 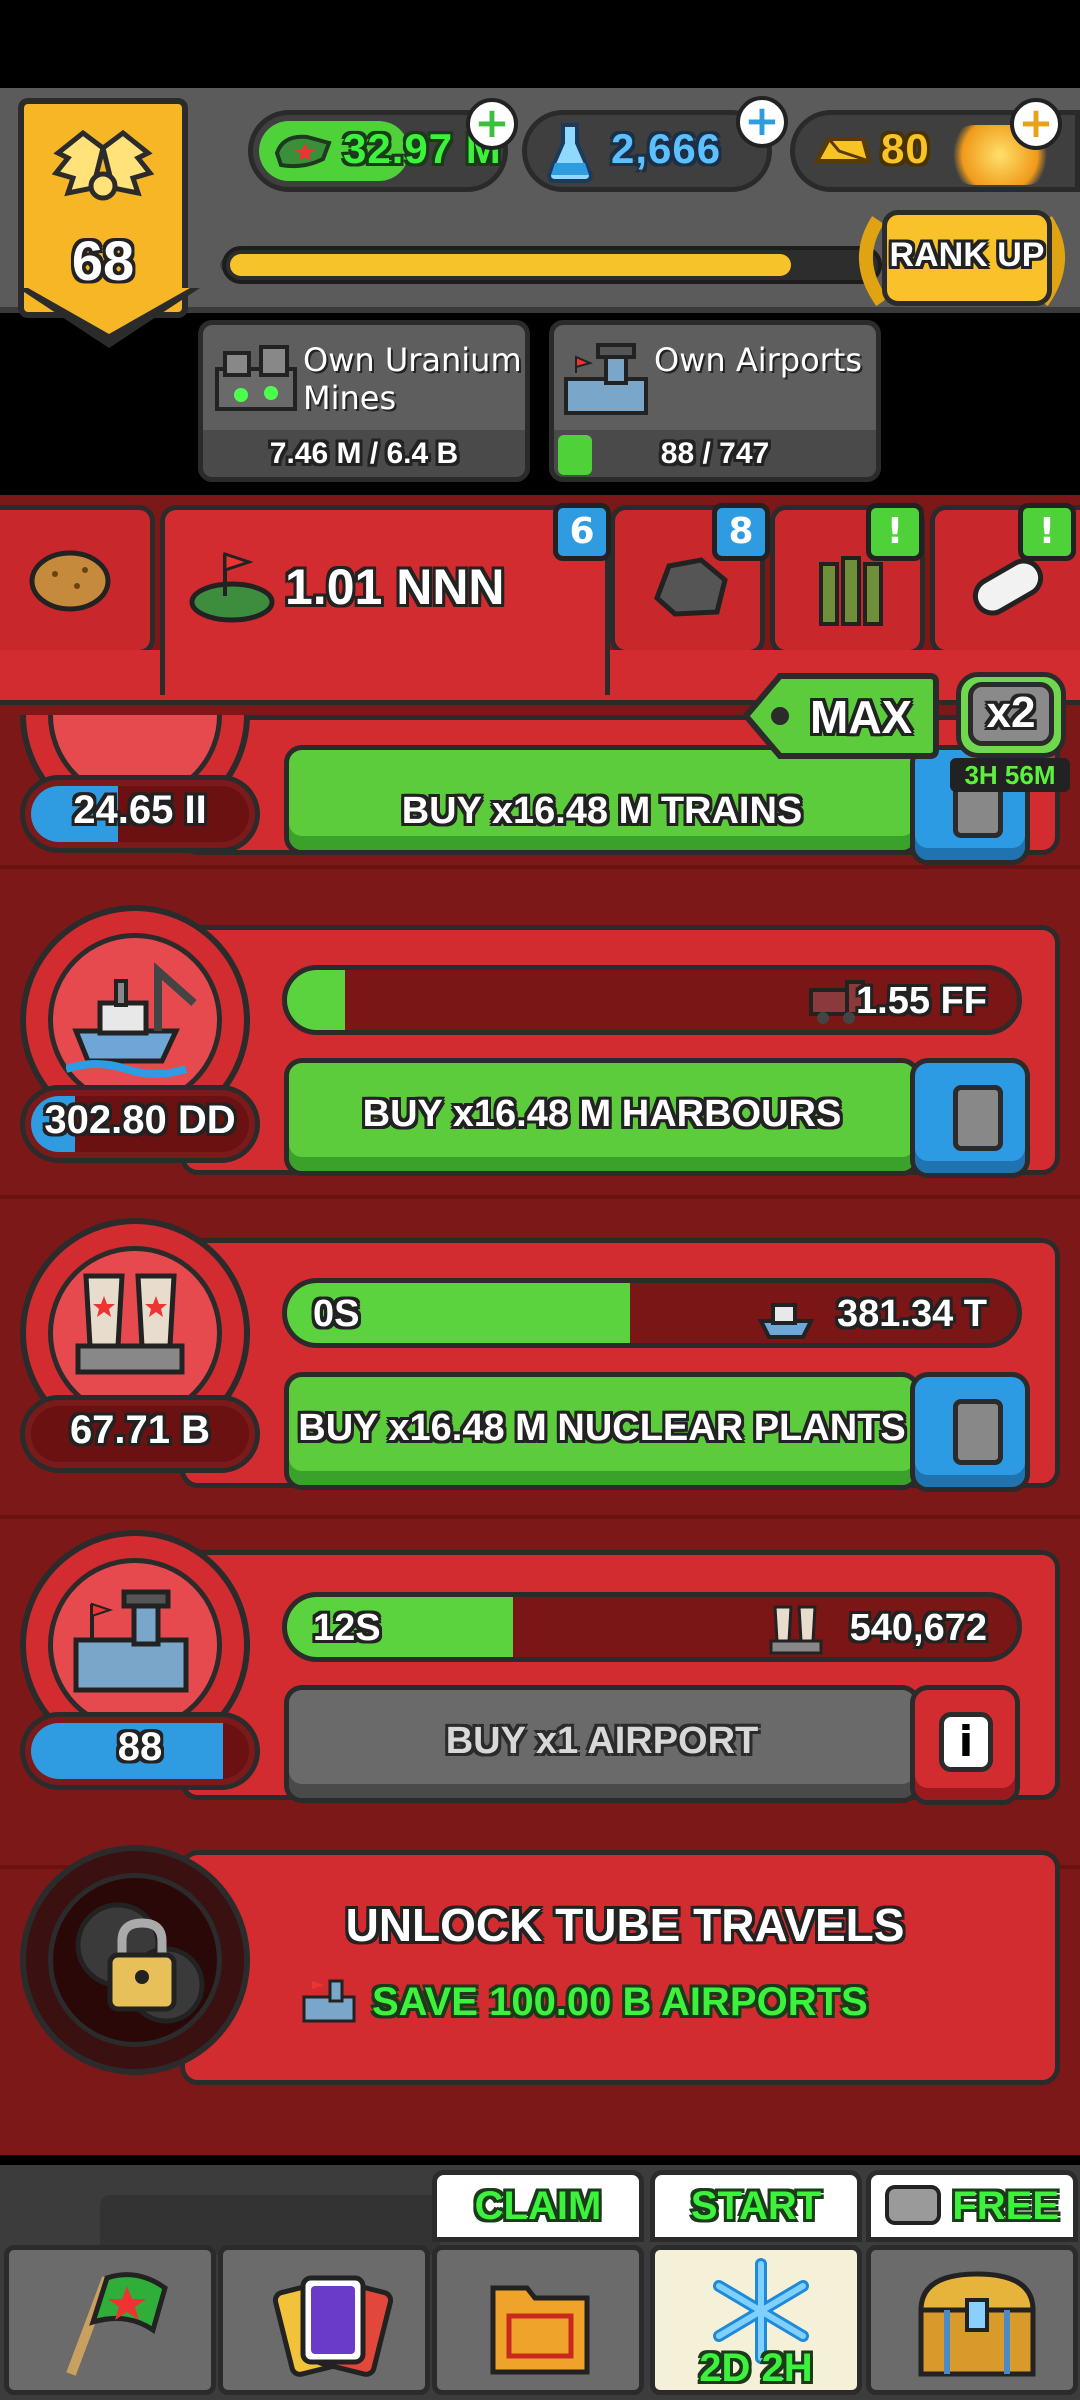 I want to click on locked-business-icon, so click(x=135, y=1960).